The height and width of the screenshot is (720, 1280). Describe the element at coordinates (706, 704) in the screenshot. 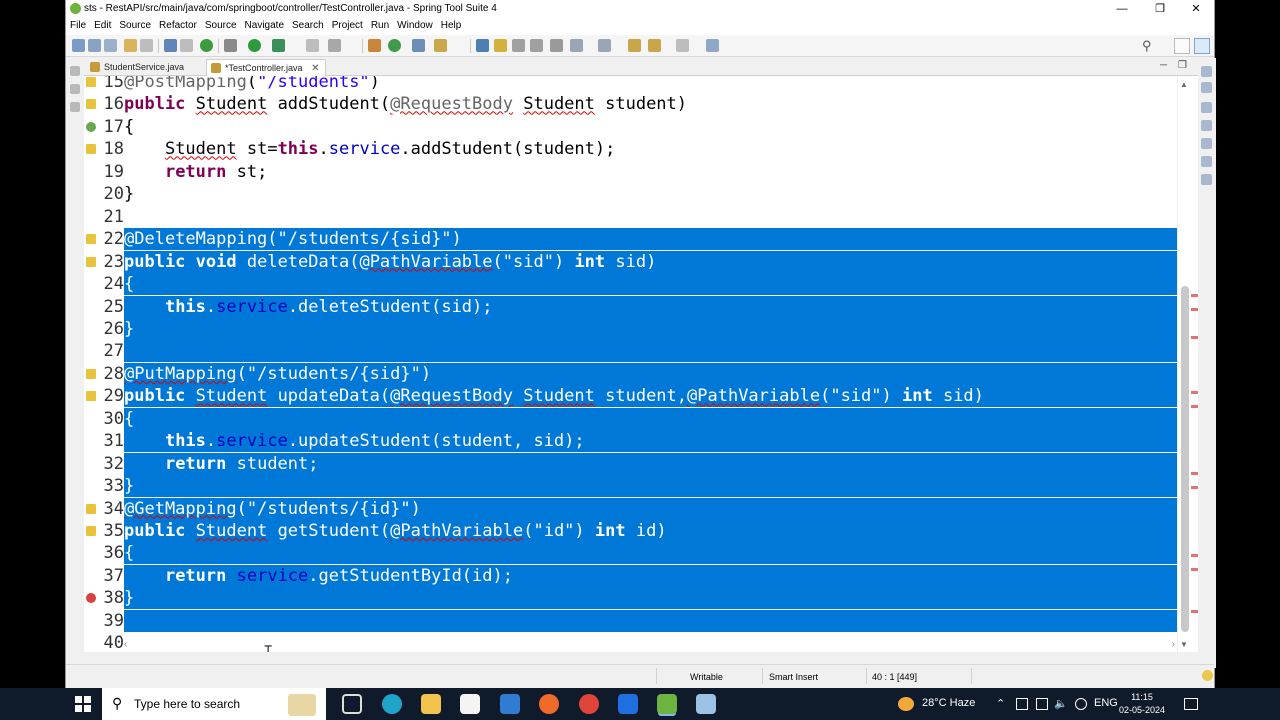

I see `notepad-icon` at that location.